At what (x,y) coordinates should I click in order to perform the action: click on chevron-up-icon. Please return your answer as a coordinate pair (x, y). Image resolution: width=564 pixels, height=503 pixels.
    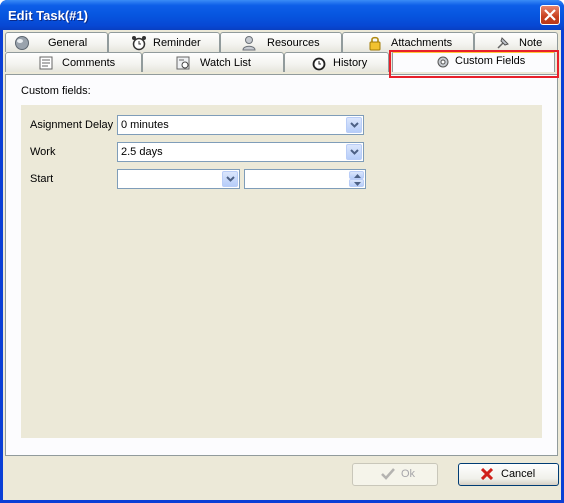
    Looking at the image, I should click on (357, 176).